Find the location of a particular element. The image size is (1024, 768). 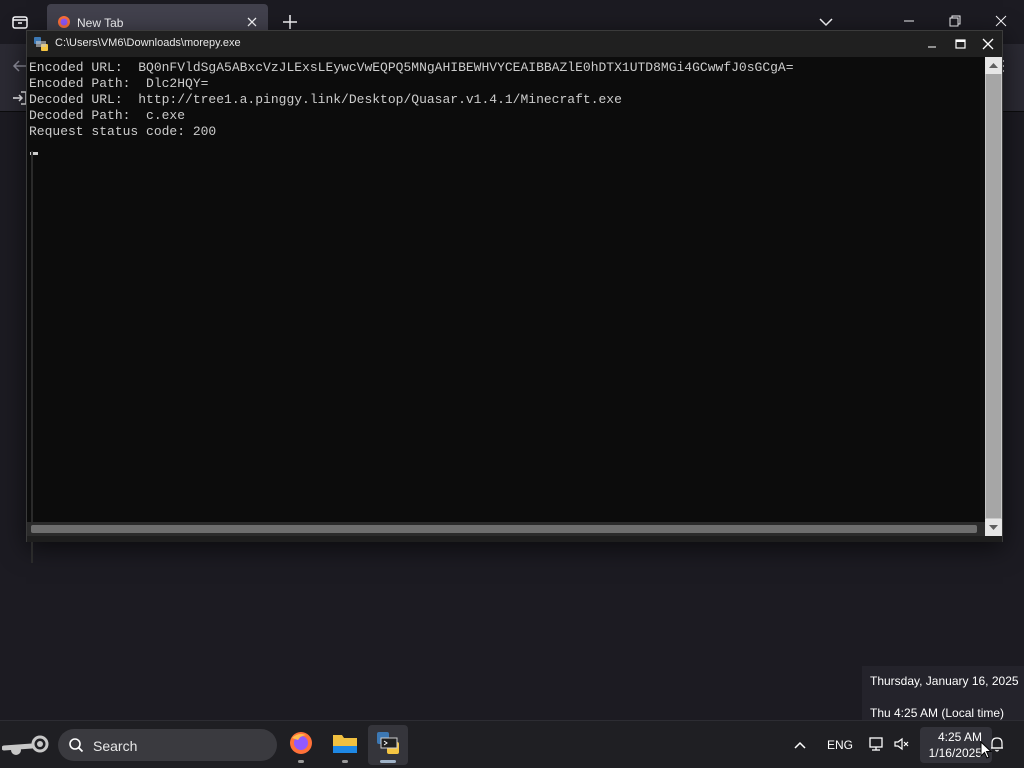

taskbar-firefox-button is located at coordinates (301, 745).